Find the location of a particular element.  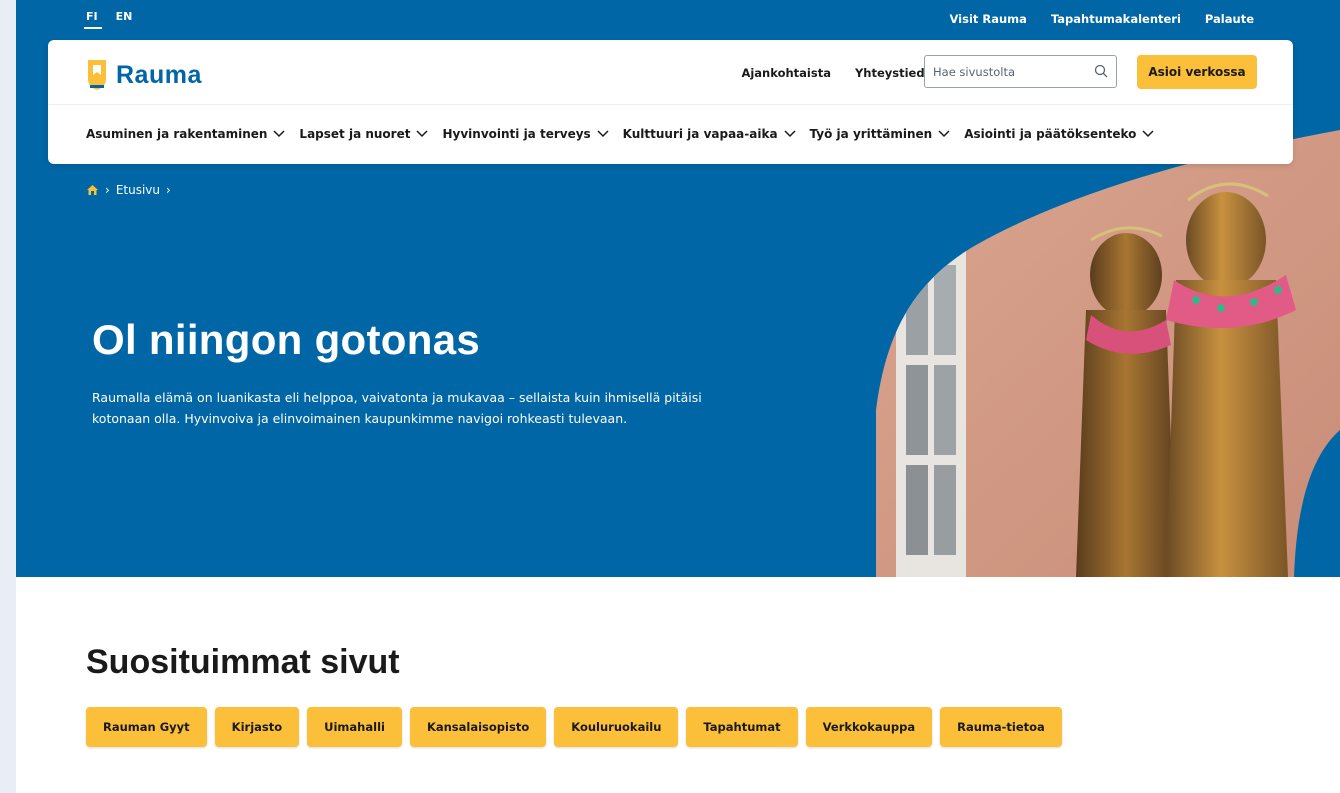

nav-children-youth: Lapset ja nuoret is located at coordinates (363, 134).